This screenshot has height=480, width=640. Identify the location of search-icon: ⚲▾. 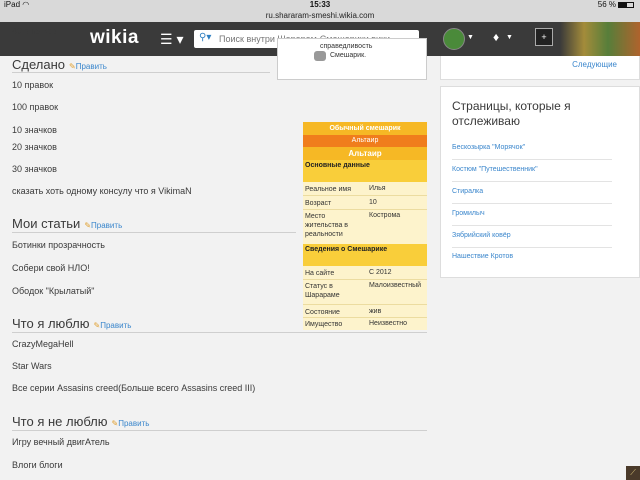
(205, 37).